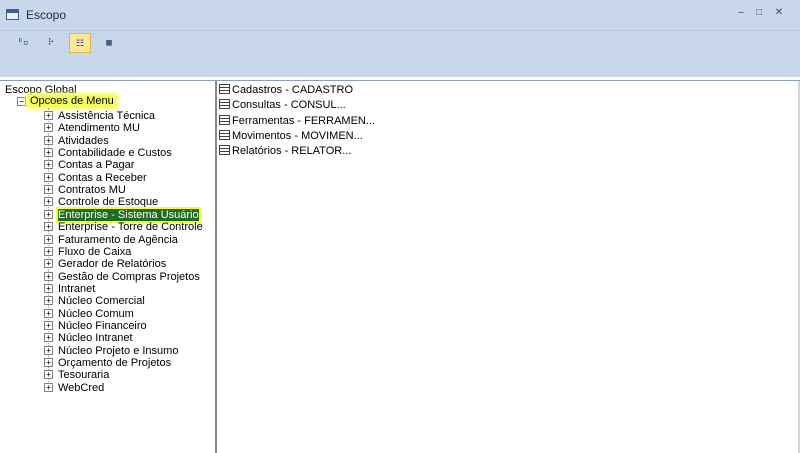 The width and height of the screenshot is (800, 453). I want to click on tree-item-label: Atividades, so click(83, 140).